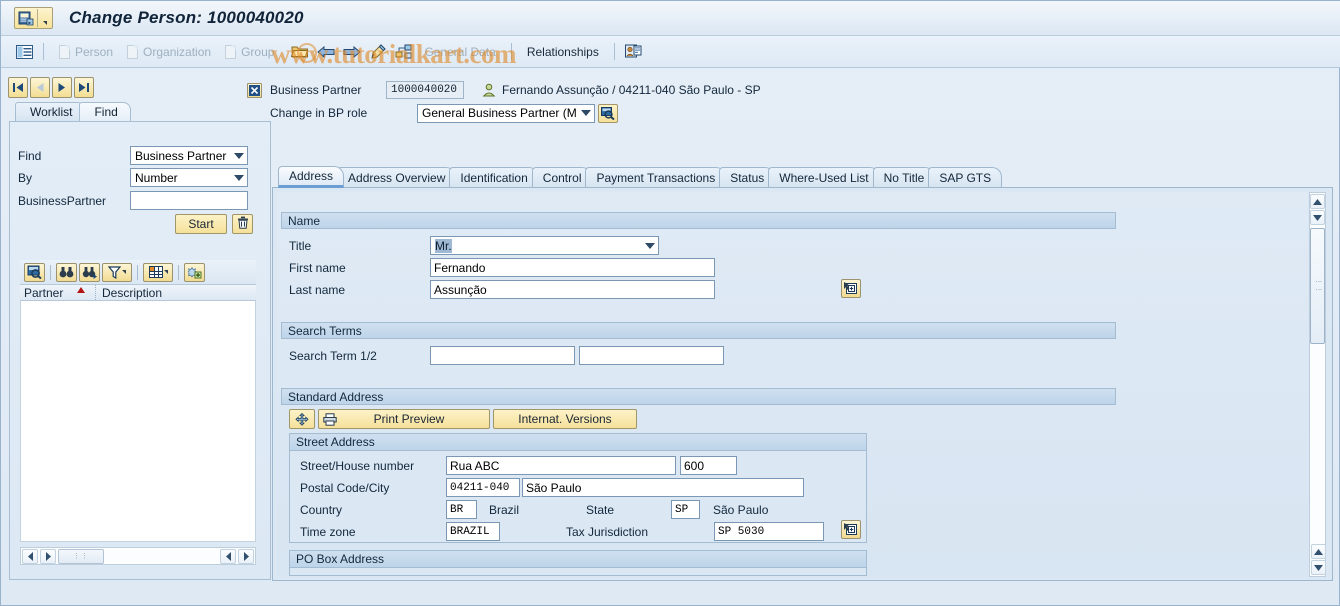 The image size is (1340, 606). I want to click on group-button: Group, so click(249, 52).